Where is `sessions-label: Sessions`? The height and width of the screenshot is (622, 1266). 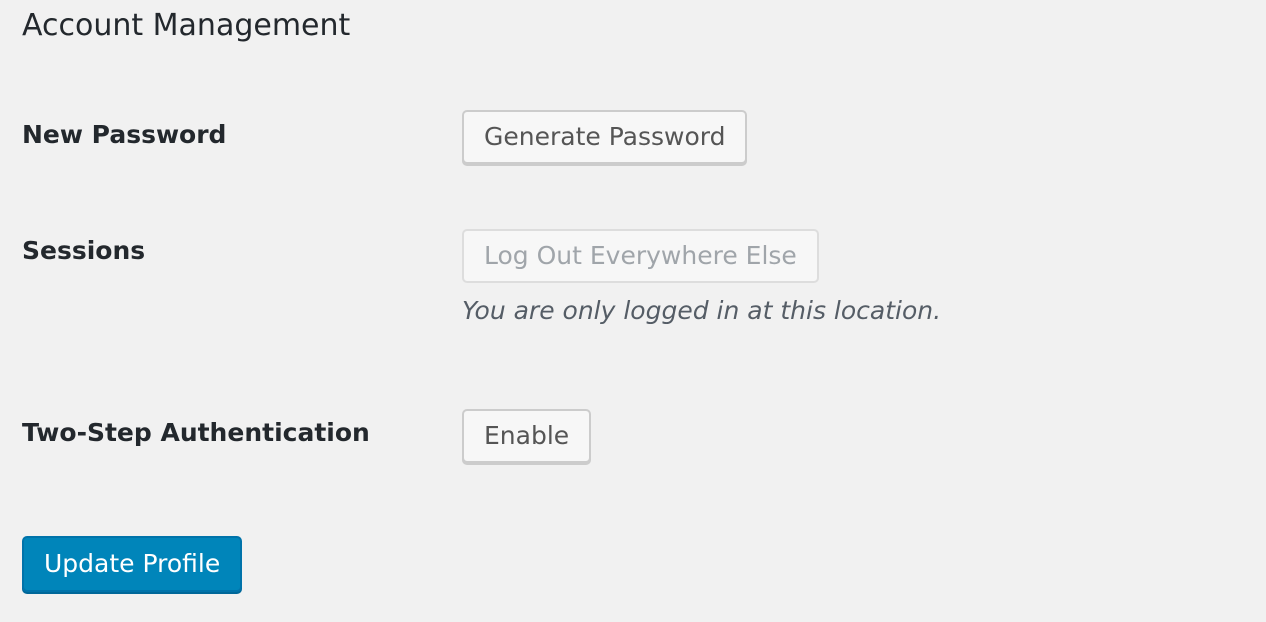 sessions-label: Sessions is located at coordinates (84, 250).